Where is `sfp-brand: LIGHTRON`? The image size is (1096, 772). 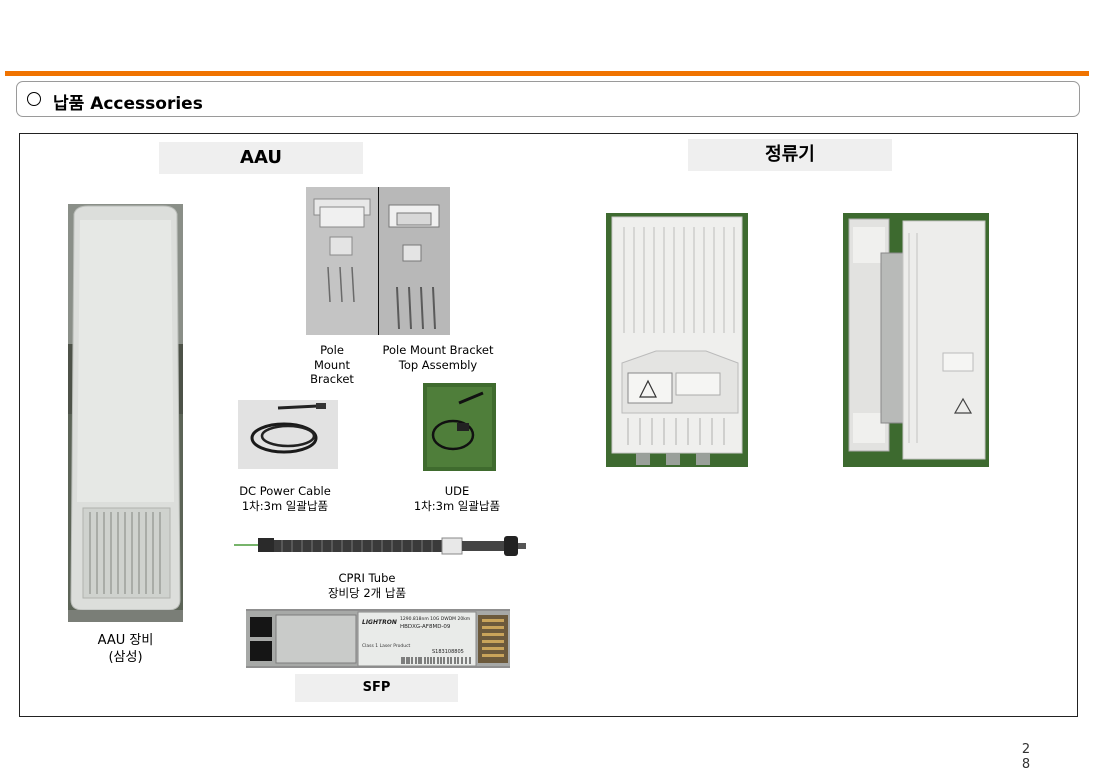 sfp-brand: LIGHTRON is located at coordinates (379, 622).